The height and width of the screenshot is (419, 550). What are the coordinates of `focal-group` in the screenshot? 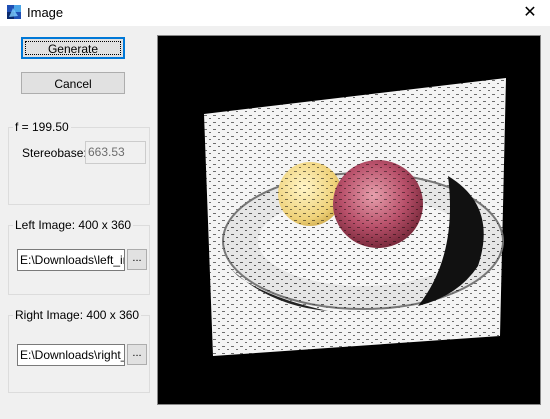 It's located at (79, 166).